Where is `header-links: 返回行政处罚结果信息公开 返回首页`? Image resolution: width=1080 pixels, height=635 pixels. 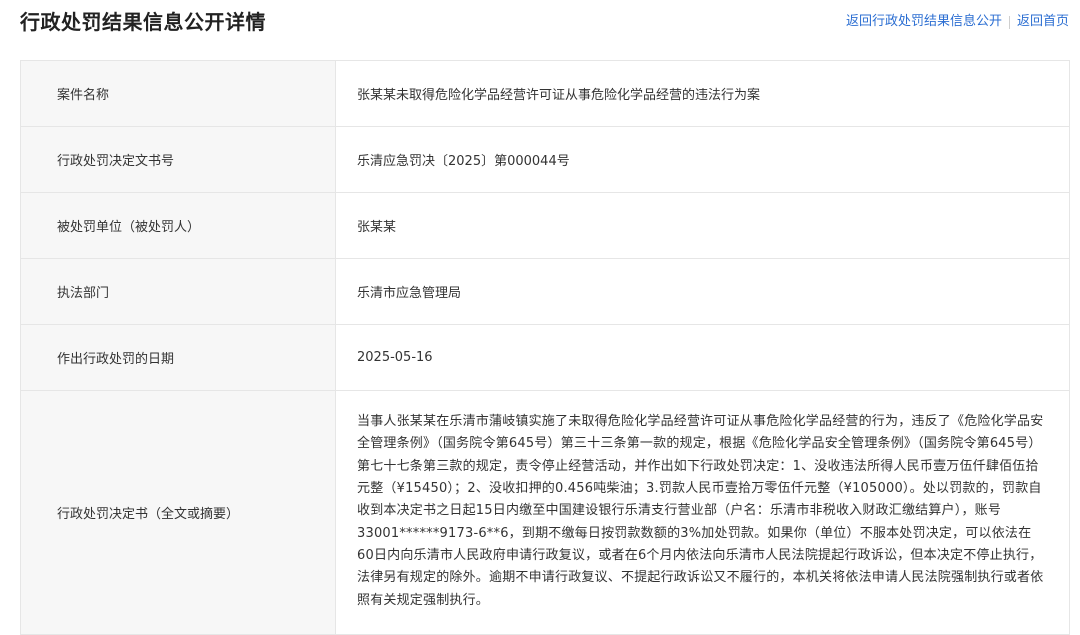 header-links: 返回行政处罚结果信息公开 返回首页 is located at coordinates (957, 22).